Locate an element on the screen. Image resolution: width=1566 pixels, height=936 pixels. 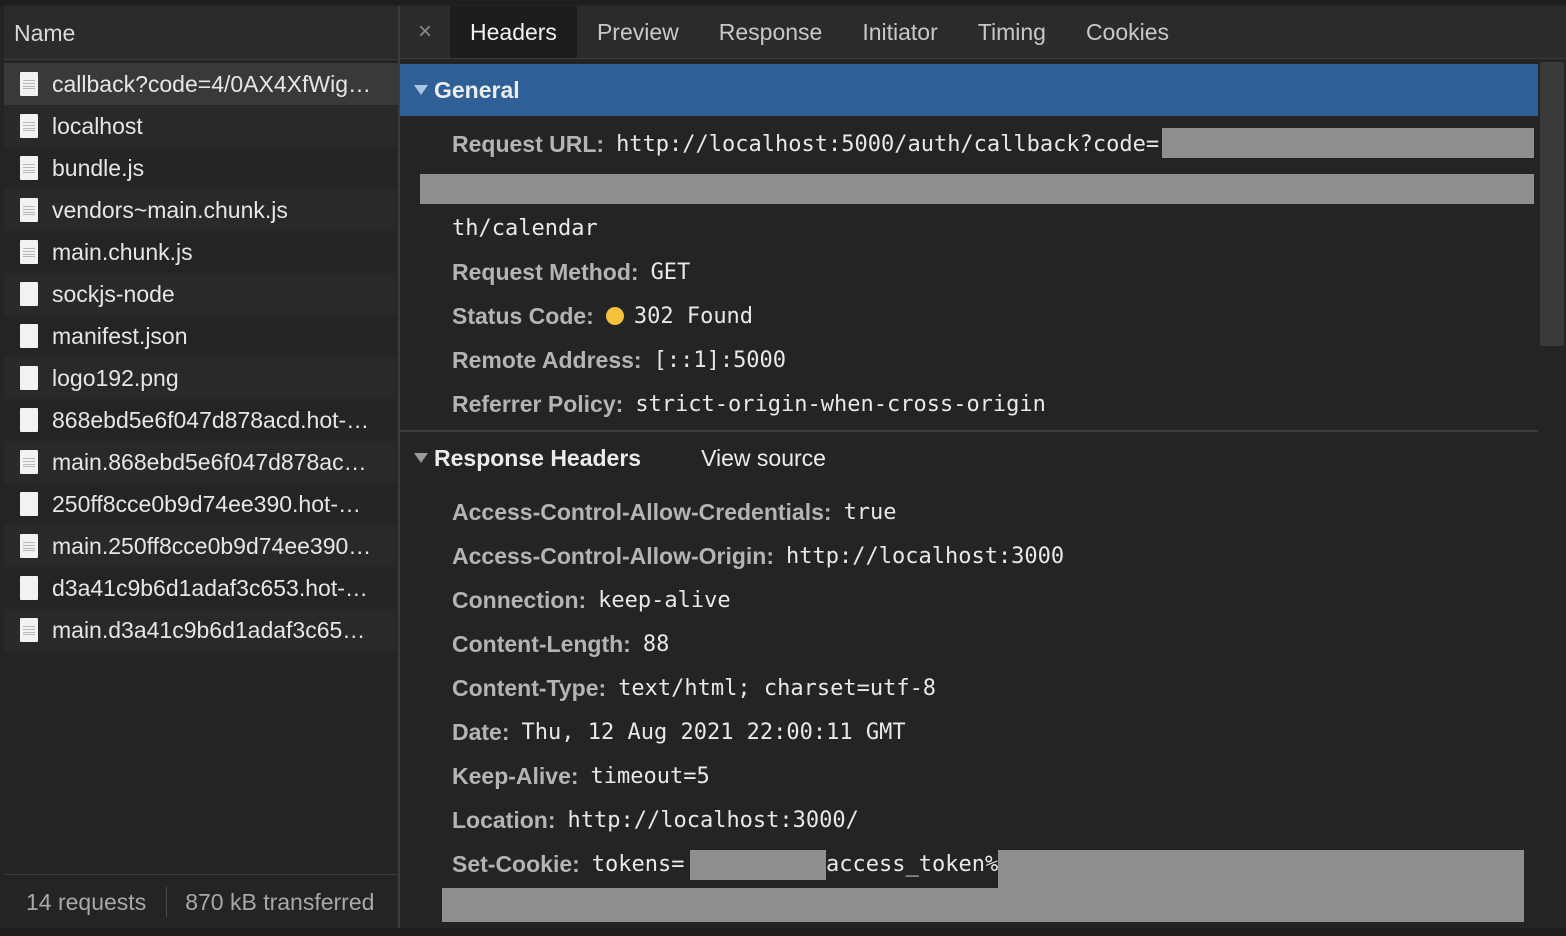
request-row: localhost is located at coordinates (201, 126).